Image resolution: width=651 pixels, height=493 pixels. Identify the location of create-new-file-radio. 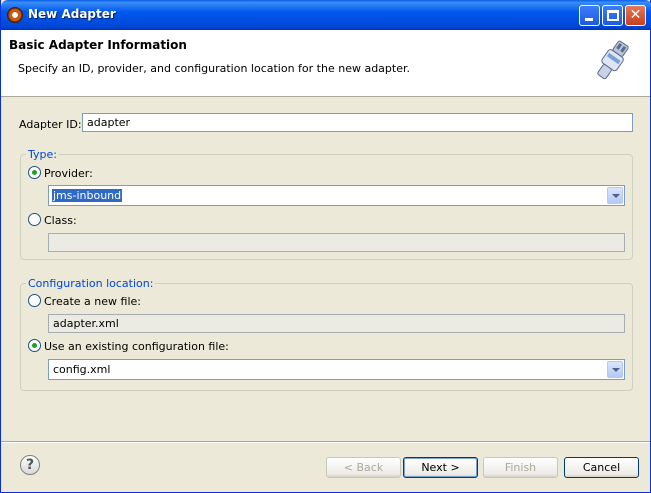
(34, 300).